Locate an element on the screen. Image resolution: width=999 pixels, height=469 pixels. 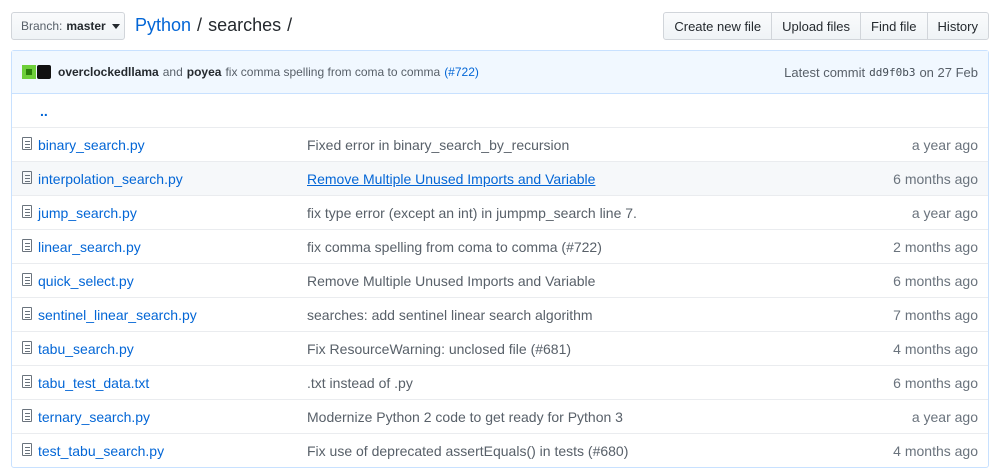
commit-date: on 27 Feb is located at coordinates (948, 72).